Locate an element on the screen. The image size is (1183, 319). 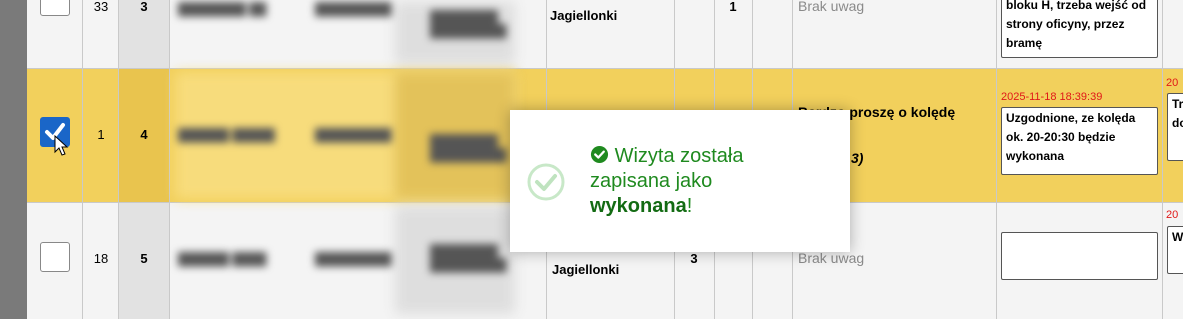
row-index: 1 is located at coordinates (101, 134).